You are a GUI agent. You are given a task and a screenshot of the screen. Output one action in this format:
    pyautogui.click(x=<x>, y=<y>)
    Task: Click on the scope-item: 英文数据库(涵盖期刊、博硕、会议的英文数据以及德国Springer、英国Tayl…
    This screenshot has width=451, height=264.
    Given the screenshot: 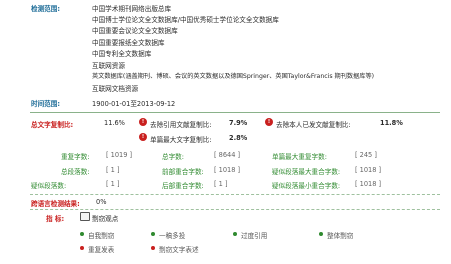 What is the action you would take?
    pyautogui.click(x=233, y=76)
    